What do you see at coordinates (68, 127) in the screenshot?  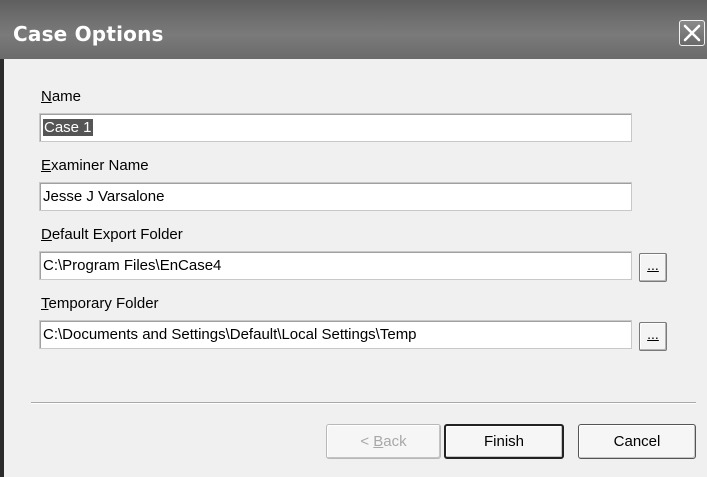 I see `name-input-value: Case 1` at bounding box center [68, 127].